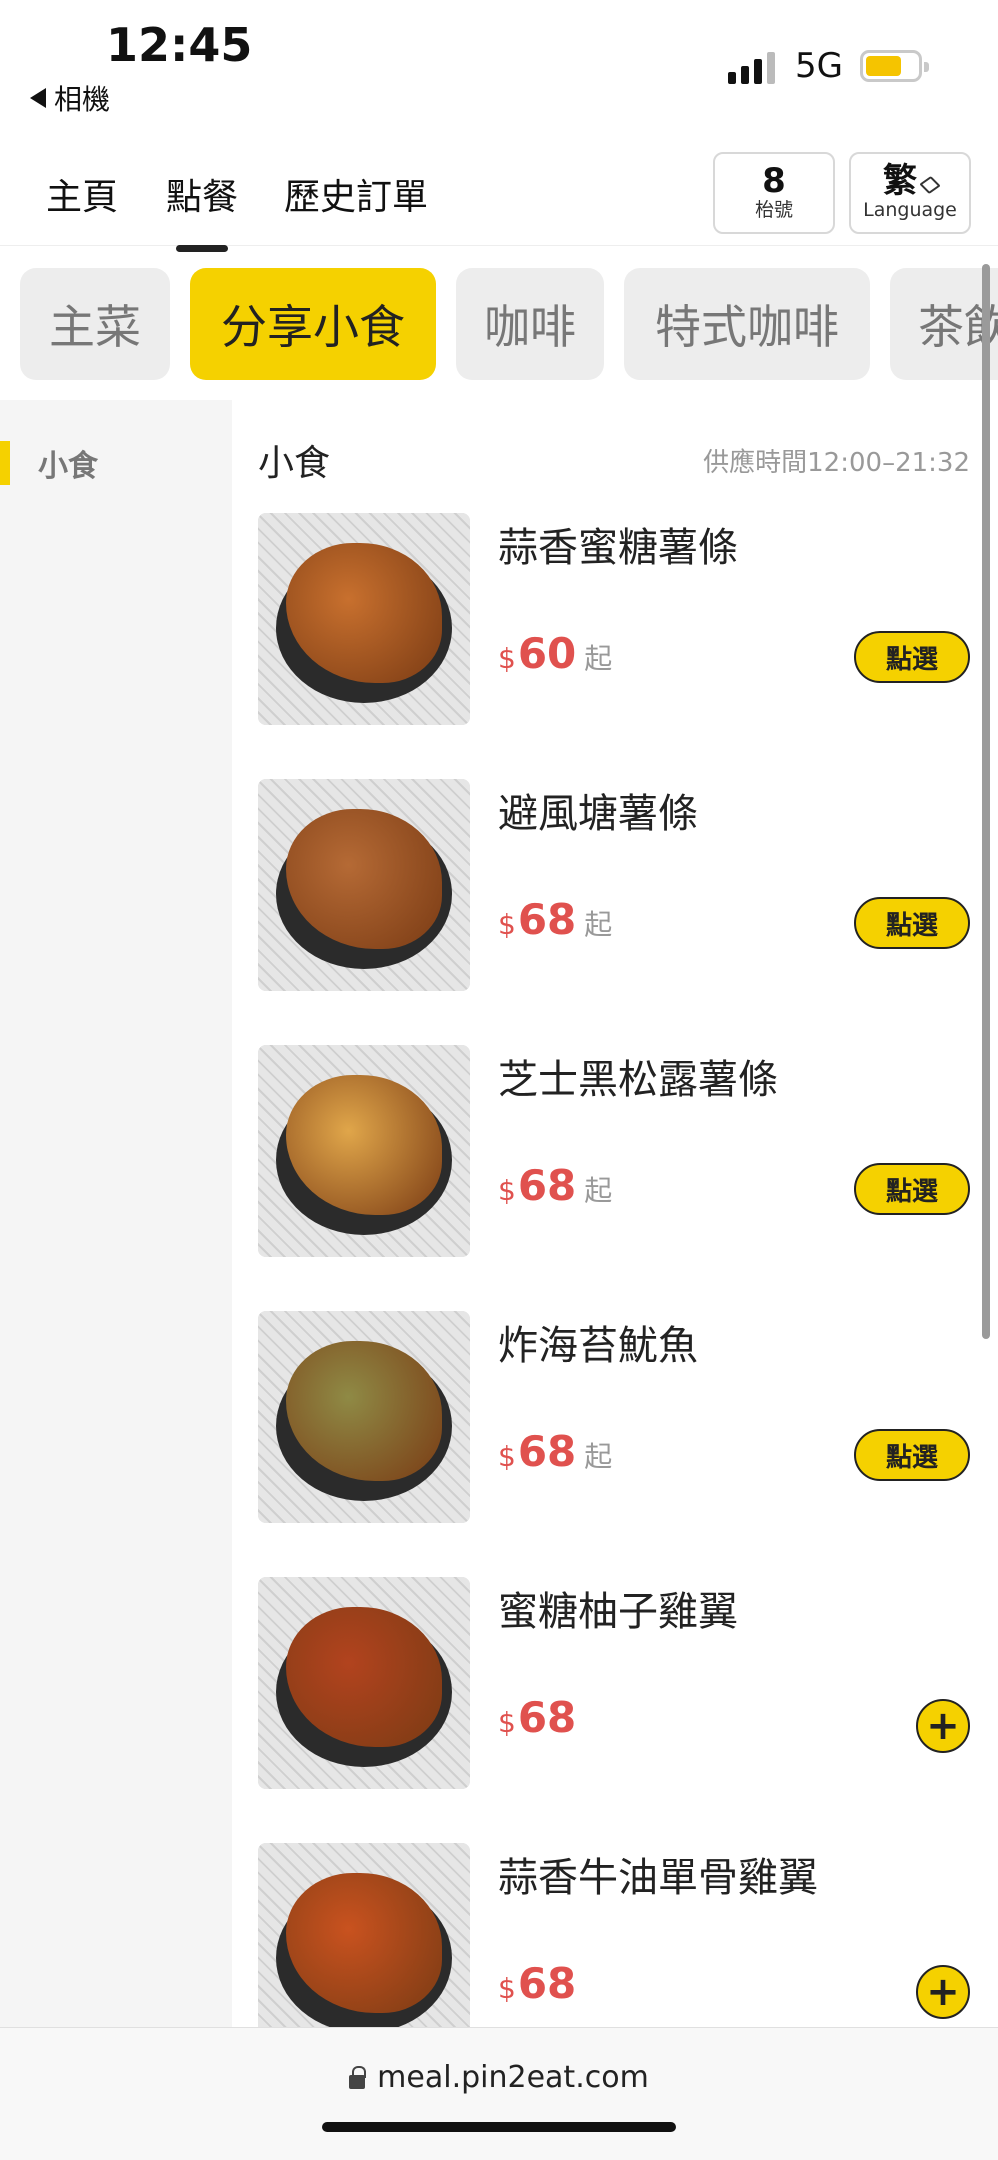  Describe the element at coordinates (618, 1612) in the screenshot. I see `dish-name: 蜜糖柚子雞翼` at that location.